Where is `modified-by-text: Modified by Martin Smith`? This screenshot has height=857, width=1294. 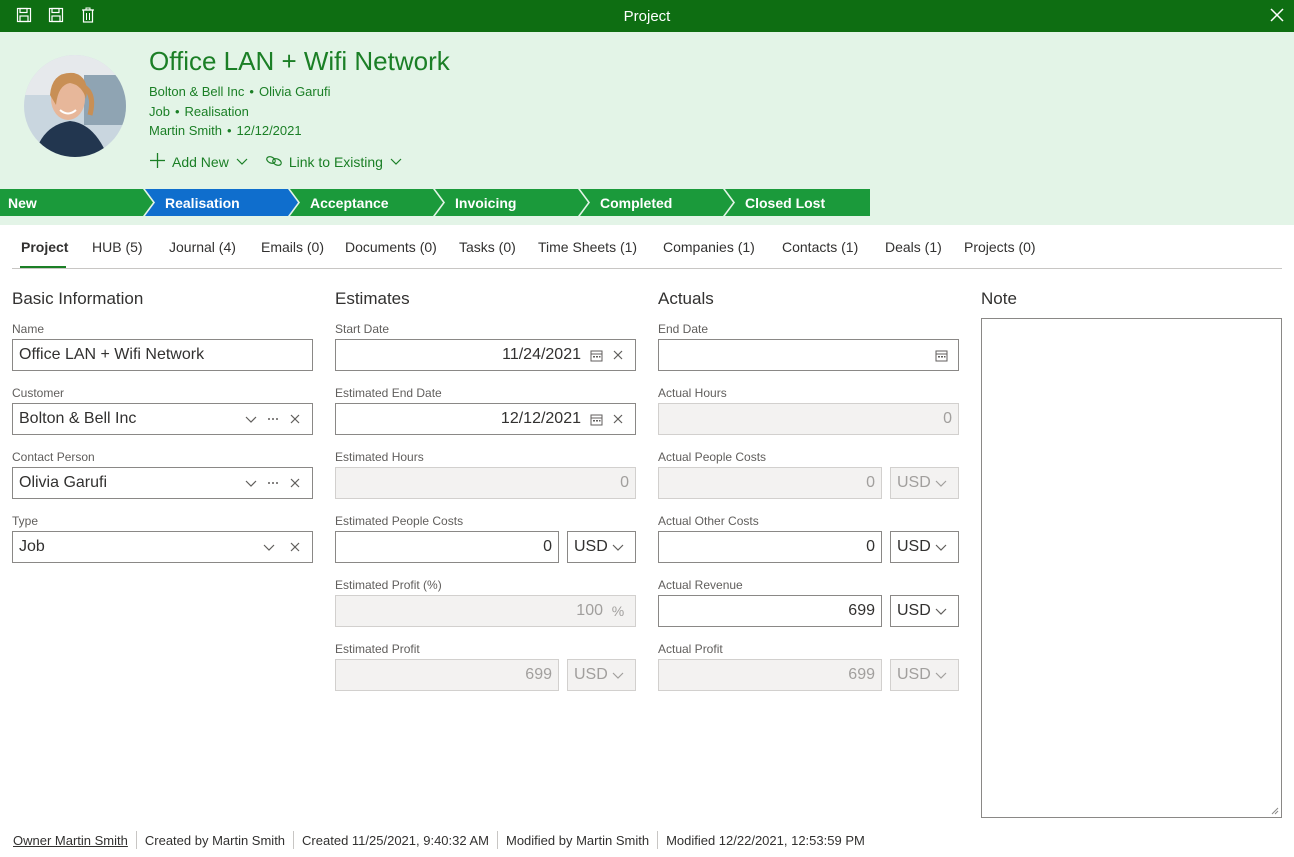 modified-by-text: Modified by Martin Smith is located at coordinates (578, 840).